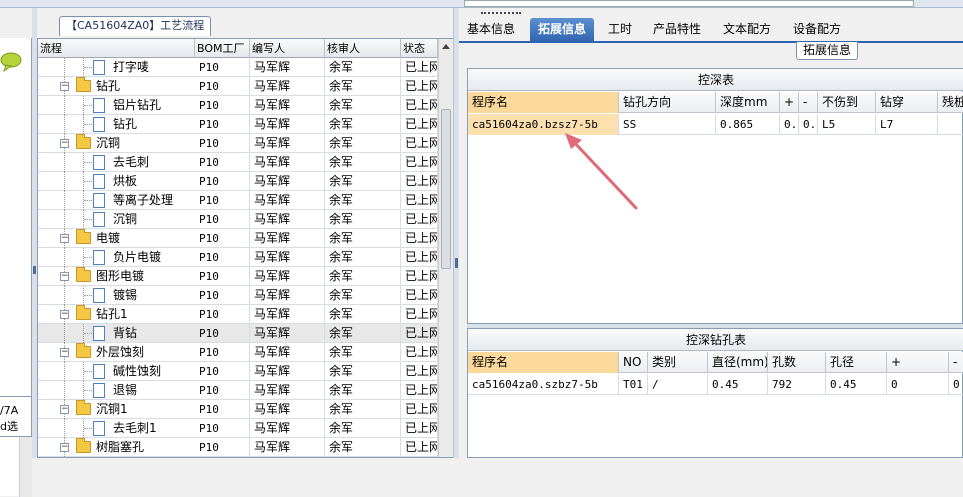 This screenshot has width=963, height=497. I want to click on depth-cell-program: ca51604za0.bzsz7-5b, so click(543, 124).